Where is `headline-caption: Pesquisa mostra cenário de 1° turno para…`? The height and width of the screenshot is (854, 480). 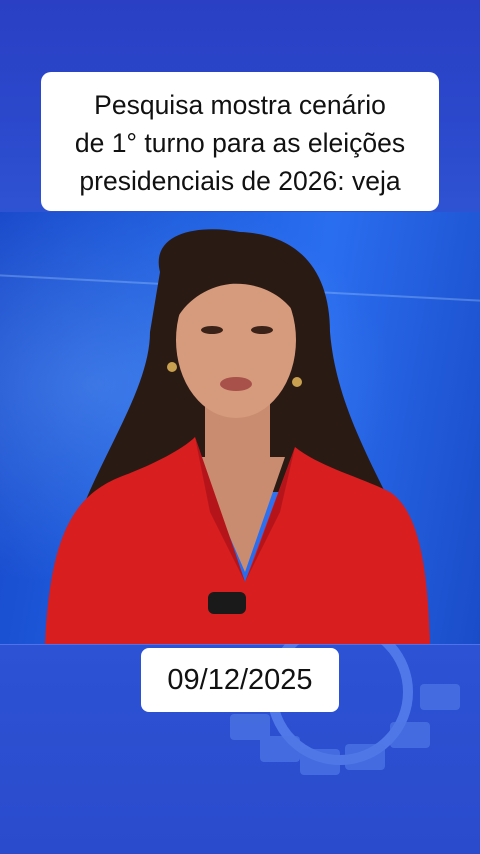 headline-caption: Pesquisa mostra cenário de 1° turno para… is located at coordinates (240, 141).